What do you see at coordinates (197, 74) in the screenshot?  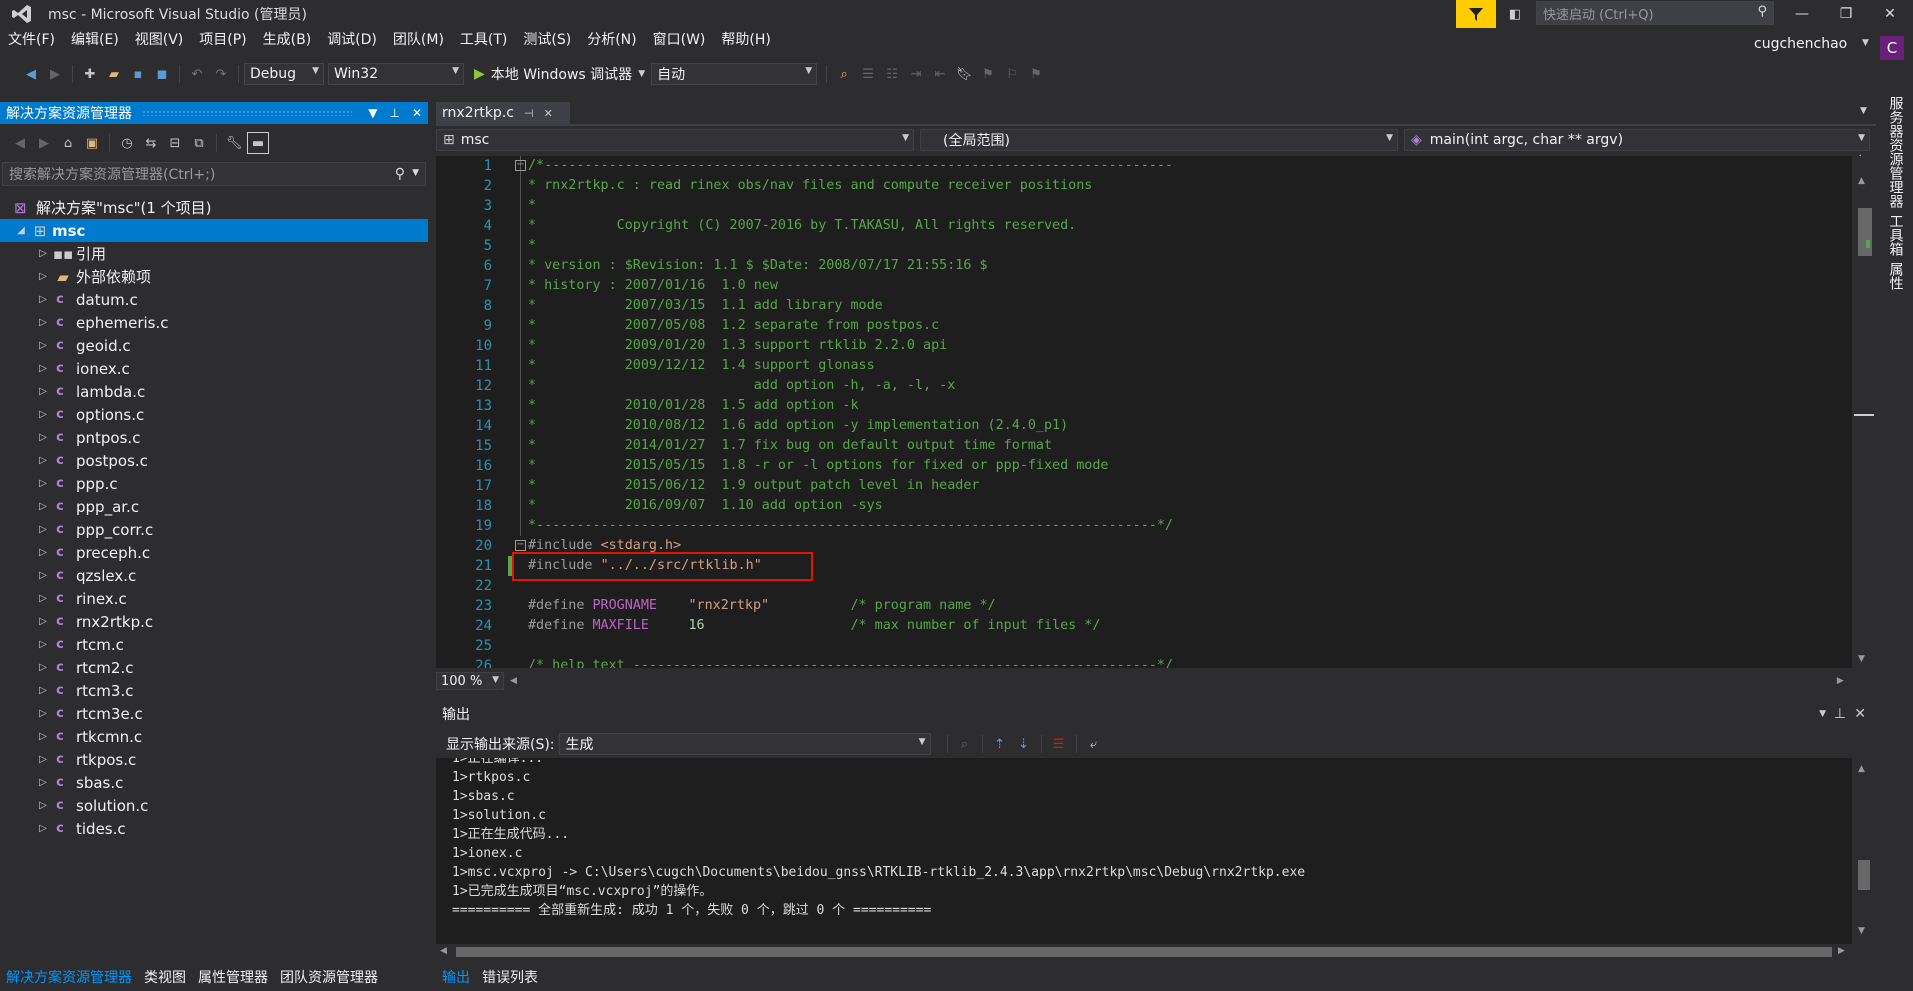 I see `undo-icon: ↶` at bounding box center [197, 74].